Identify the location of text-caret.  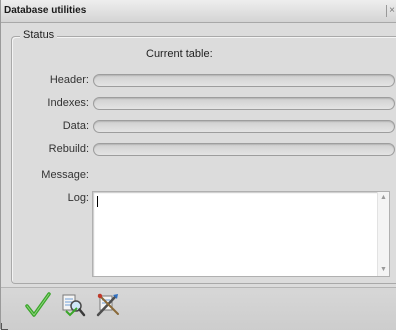
(97, 201).